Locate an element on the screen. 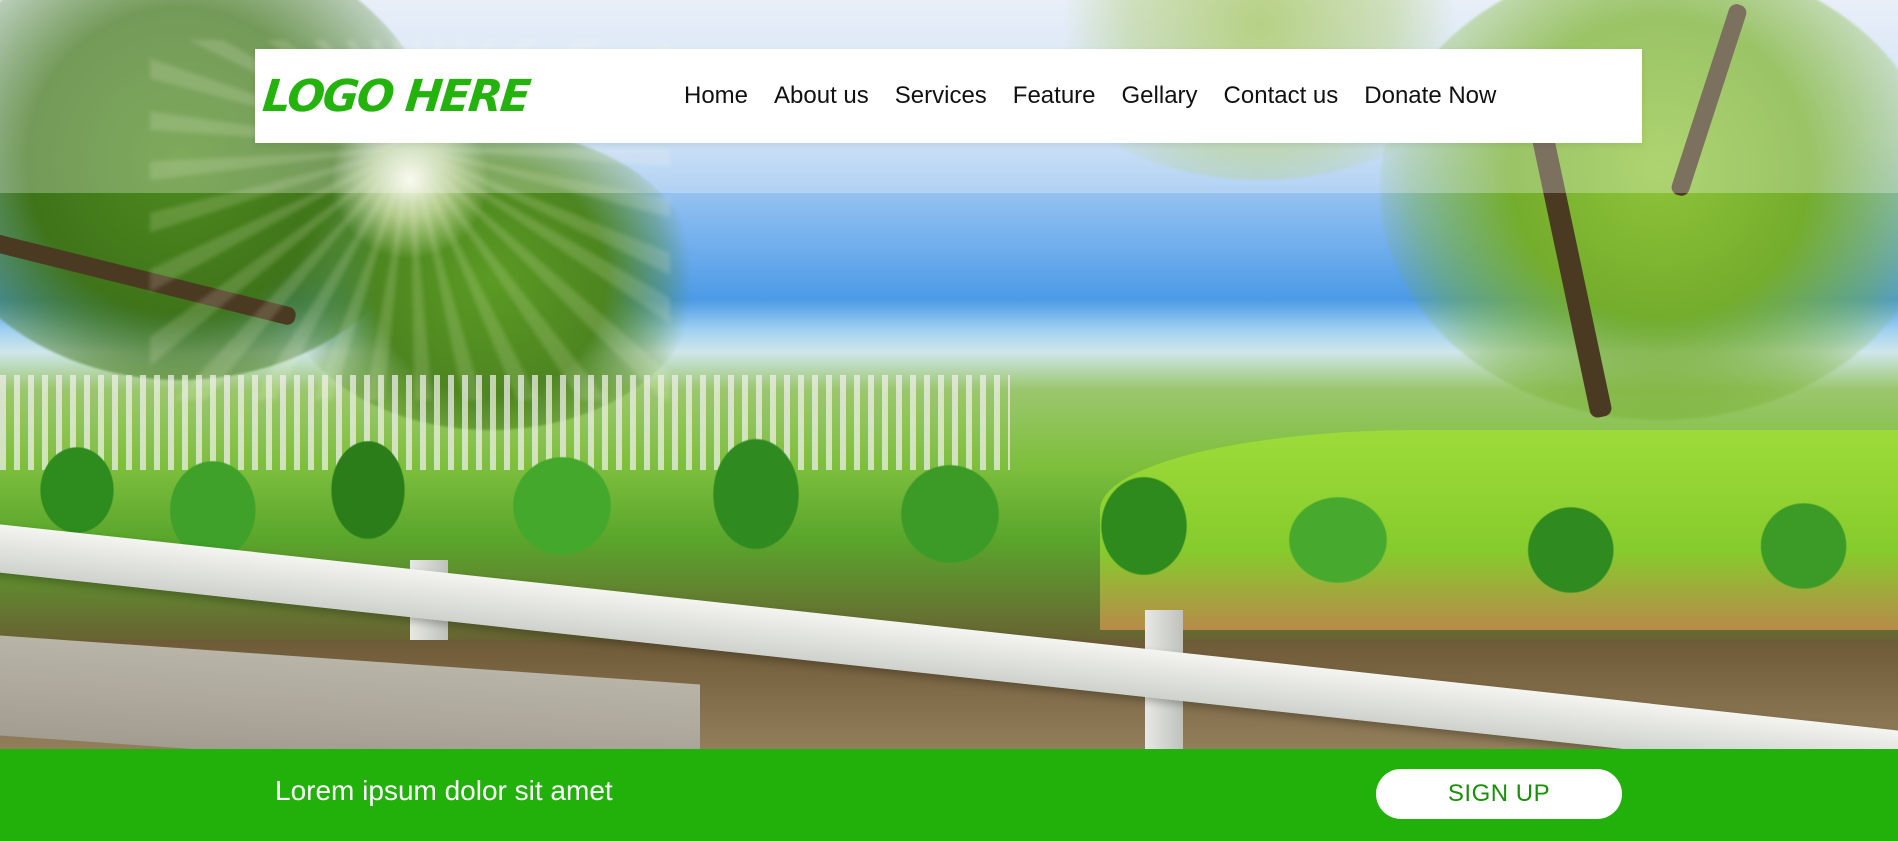 This screenshot has height=841, width=1898. nav-gallery: Gellary is located at coordinates (1160, 96).